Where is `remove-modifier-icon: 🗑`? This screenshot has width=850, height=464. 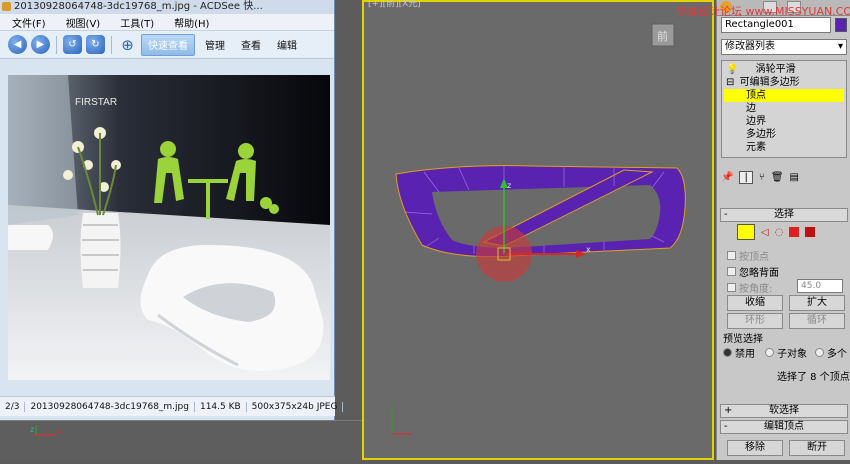 remove-modifier-icon: 🗑 is located at coordinates (777, 177).